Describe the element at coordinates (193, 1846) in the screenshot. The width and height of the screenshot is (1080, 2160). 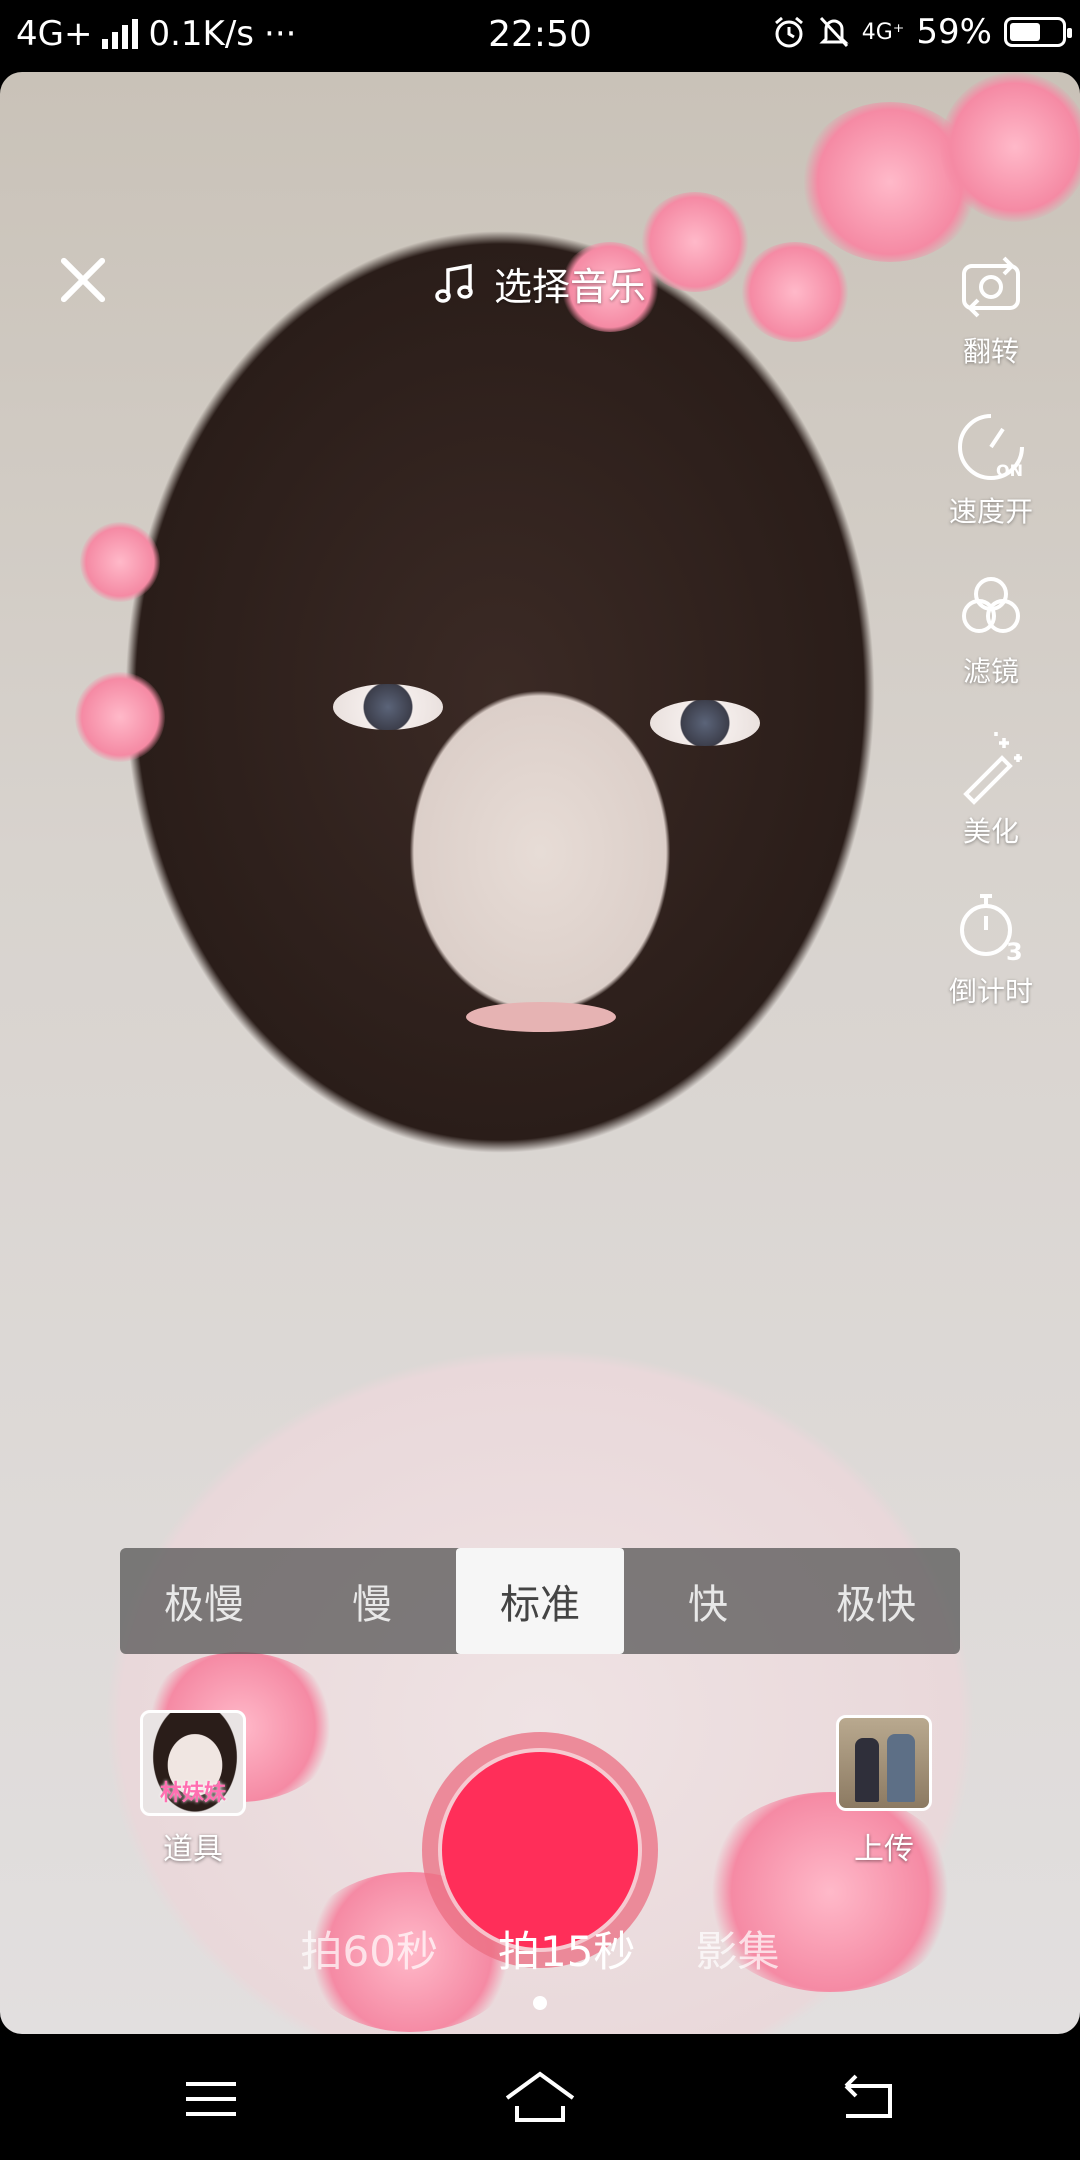
I see `props-label: 道具` at that location.